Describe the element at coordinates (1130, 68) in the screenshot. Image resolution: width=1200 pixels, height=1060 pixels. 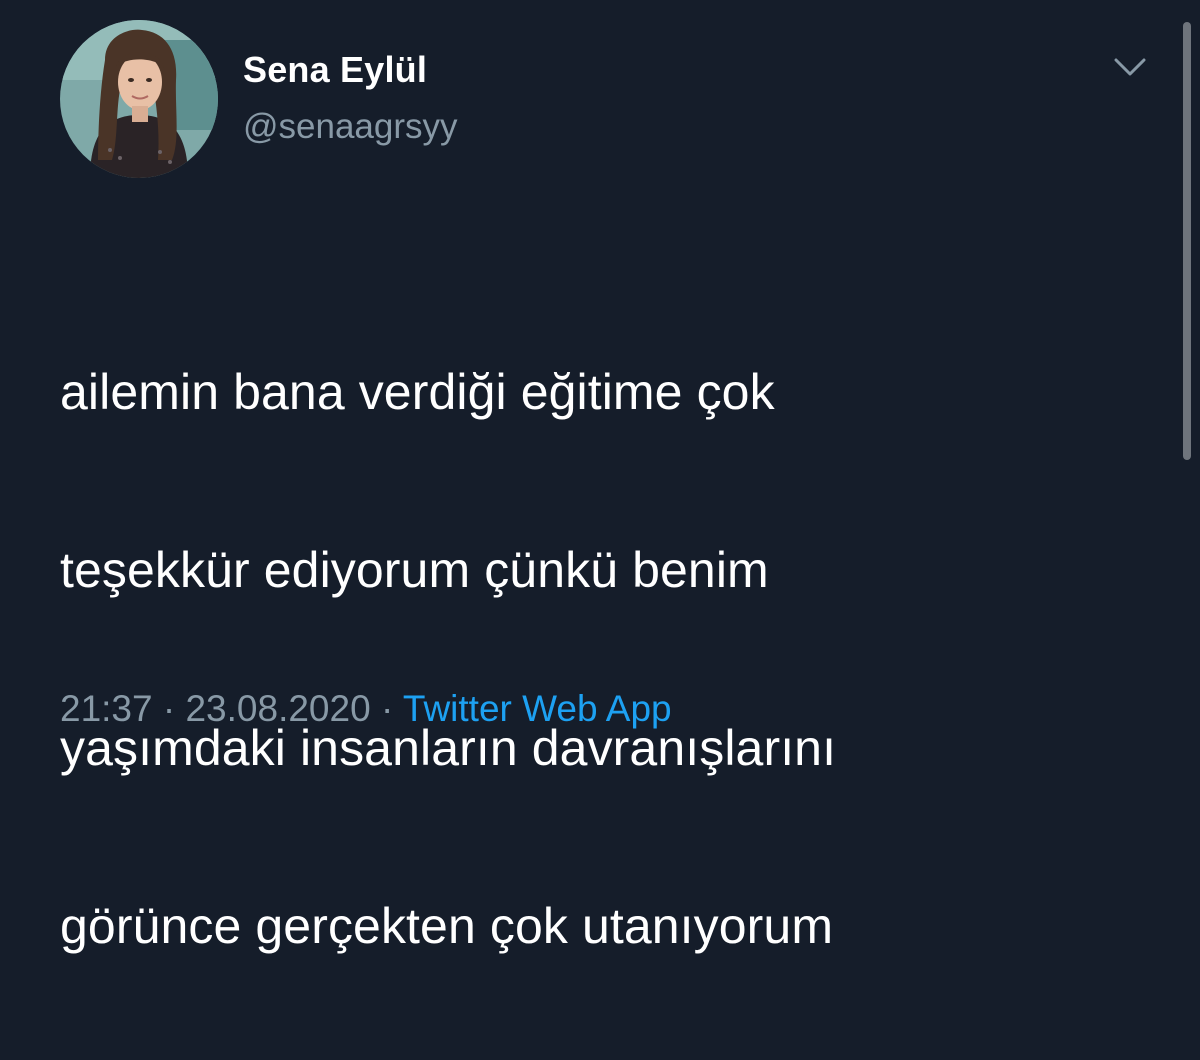
I see `chevron-down-icon` at that location.